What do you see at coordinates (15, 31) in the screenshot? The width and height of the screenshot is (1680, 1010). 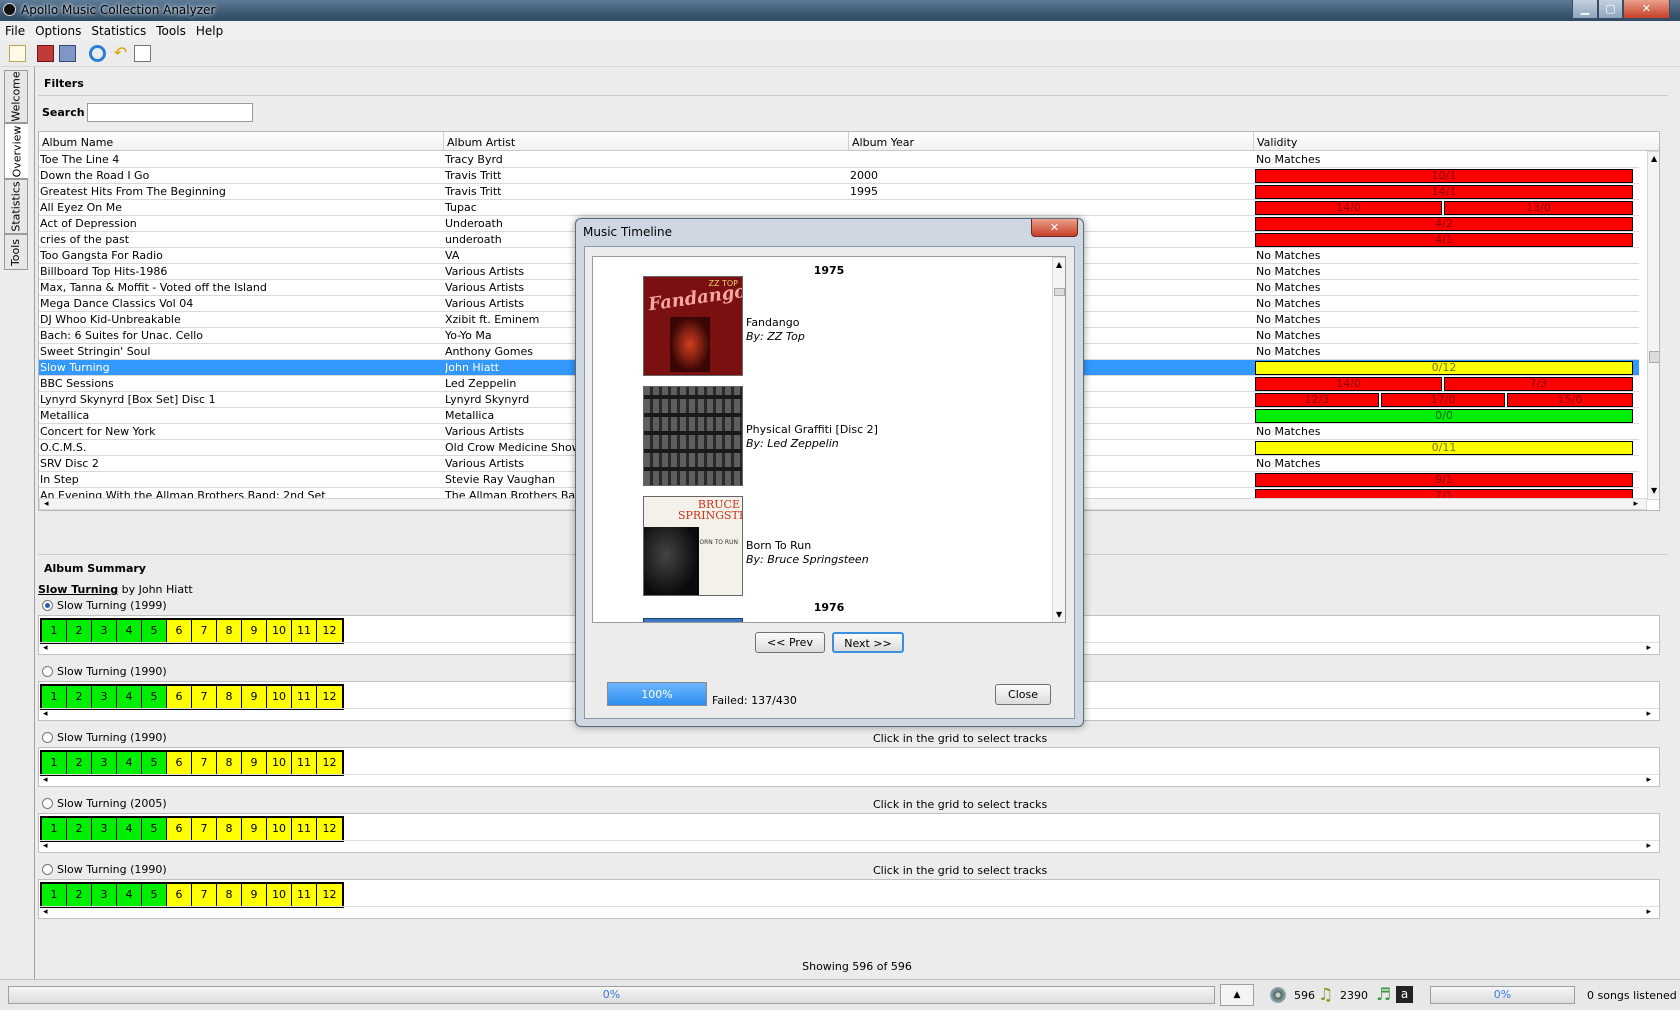 I see `menu-file: File` at bounding box center [15, 31].